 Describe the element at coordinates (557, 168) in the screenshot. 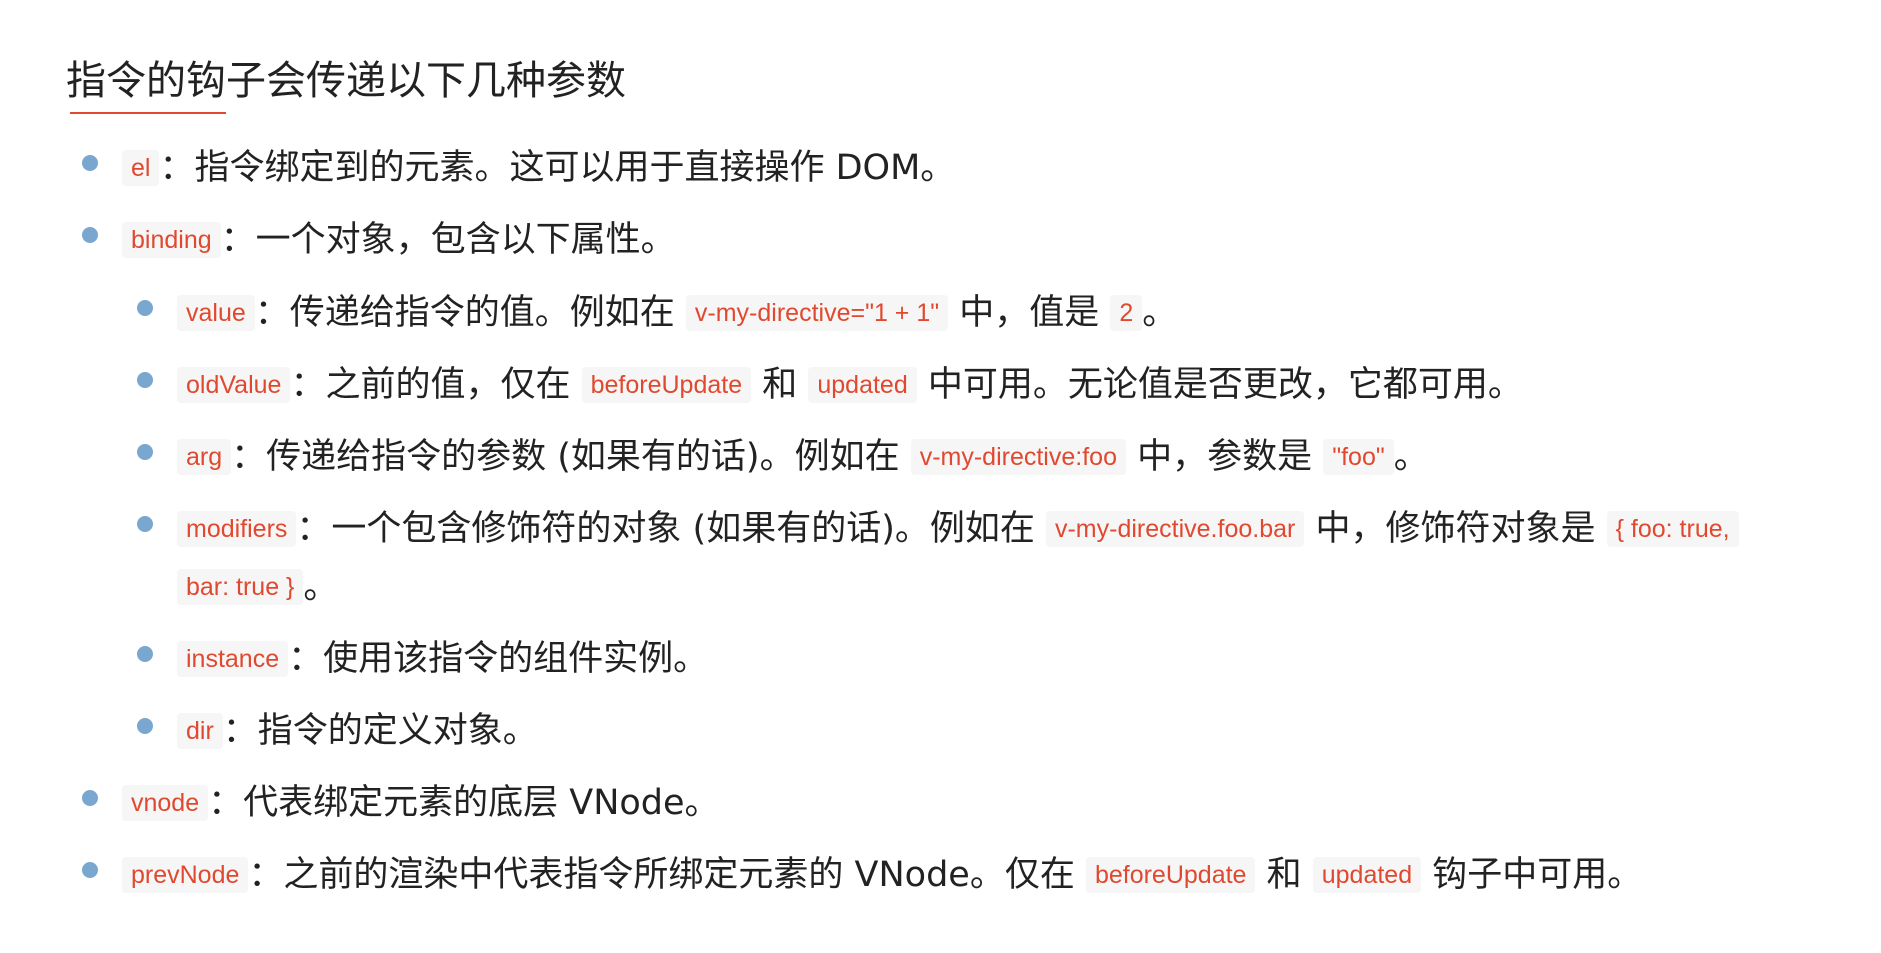

I see `item-text: ：指令绑定到的元素。这可以用于直接操作 DOM。` at that location.